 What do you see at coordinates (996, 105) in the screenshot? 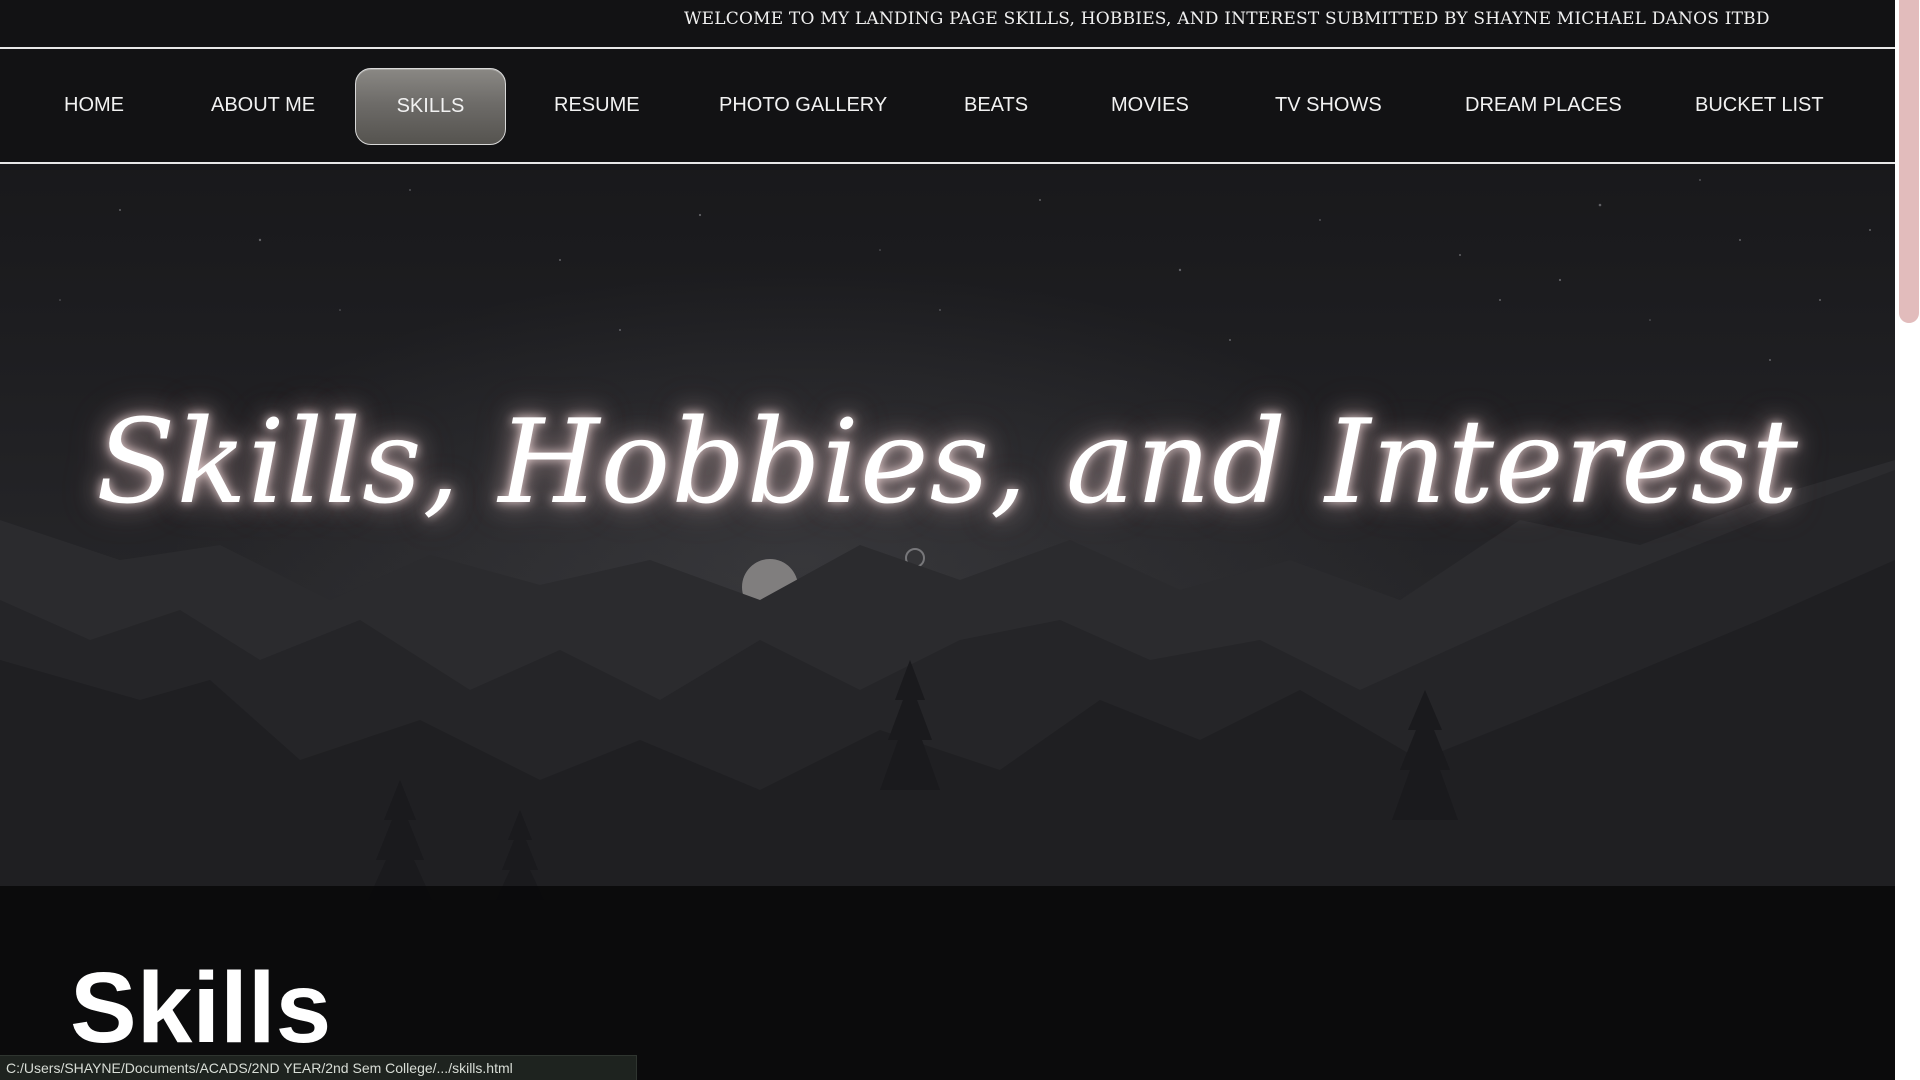
I see `nav-beats: BEATS` at bounding box center [996, 105].